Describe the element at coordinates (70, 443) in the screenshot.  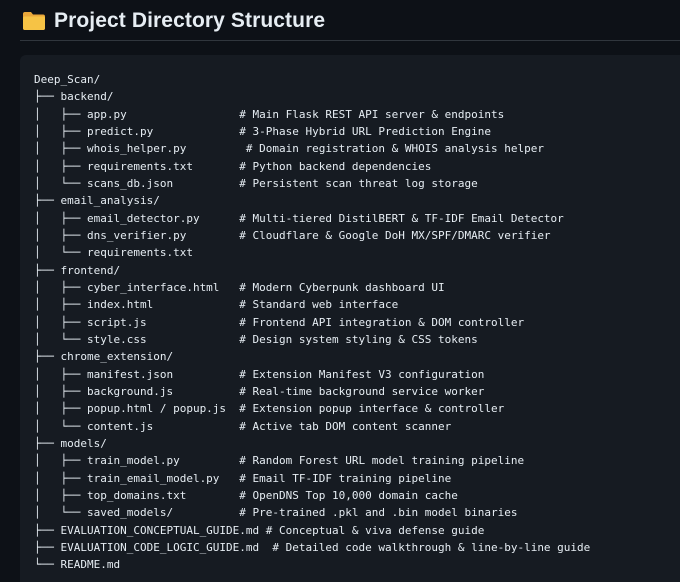
I see `tree-line: ├── models/` at that location.